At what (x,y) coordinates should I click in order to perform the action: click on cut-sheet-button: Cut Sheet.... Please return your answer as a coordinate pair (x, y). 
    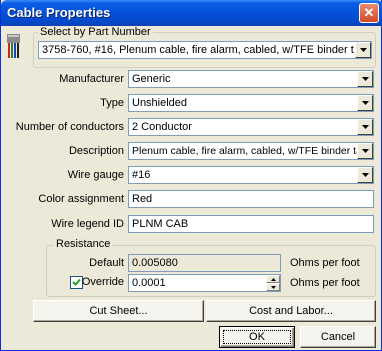
    Looking at the image, I should click on (118, 311).